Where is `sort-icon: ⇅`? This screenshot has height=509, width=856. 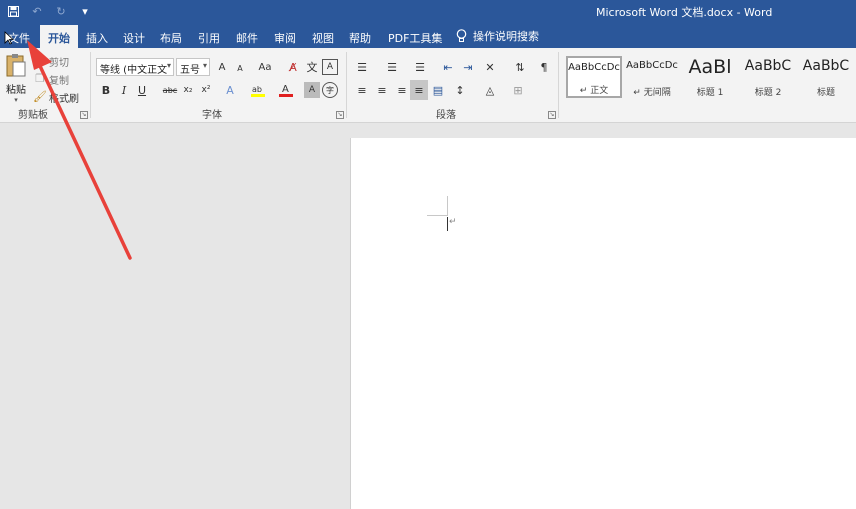 sort-icon: ⇅ is located at coordinates (520, 67).